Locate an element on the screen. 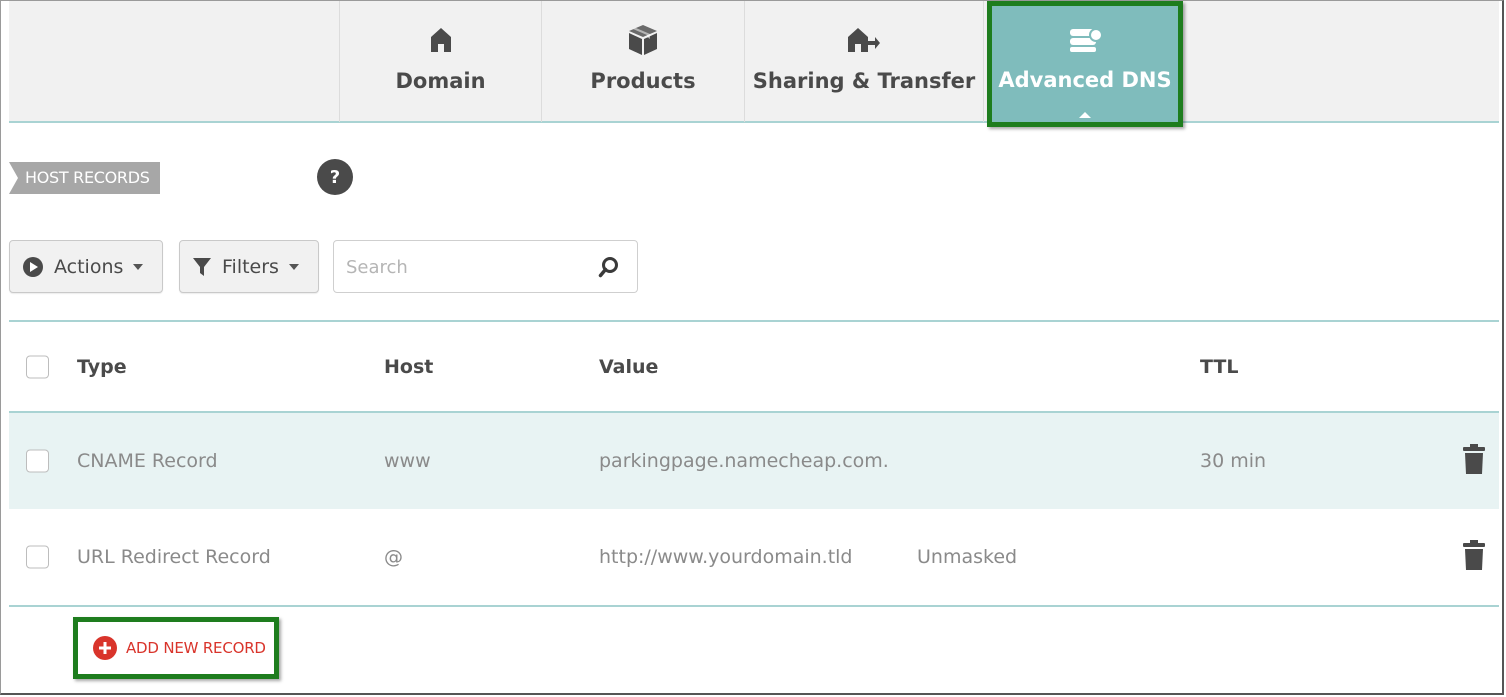  house-icon is located at coordinates (441, 40).